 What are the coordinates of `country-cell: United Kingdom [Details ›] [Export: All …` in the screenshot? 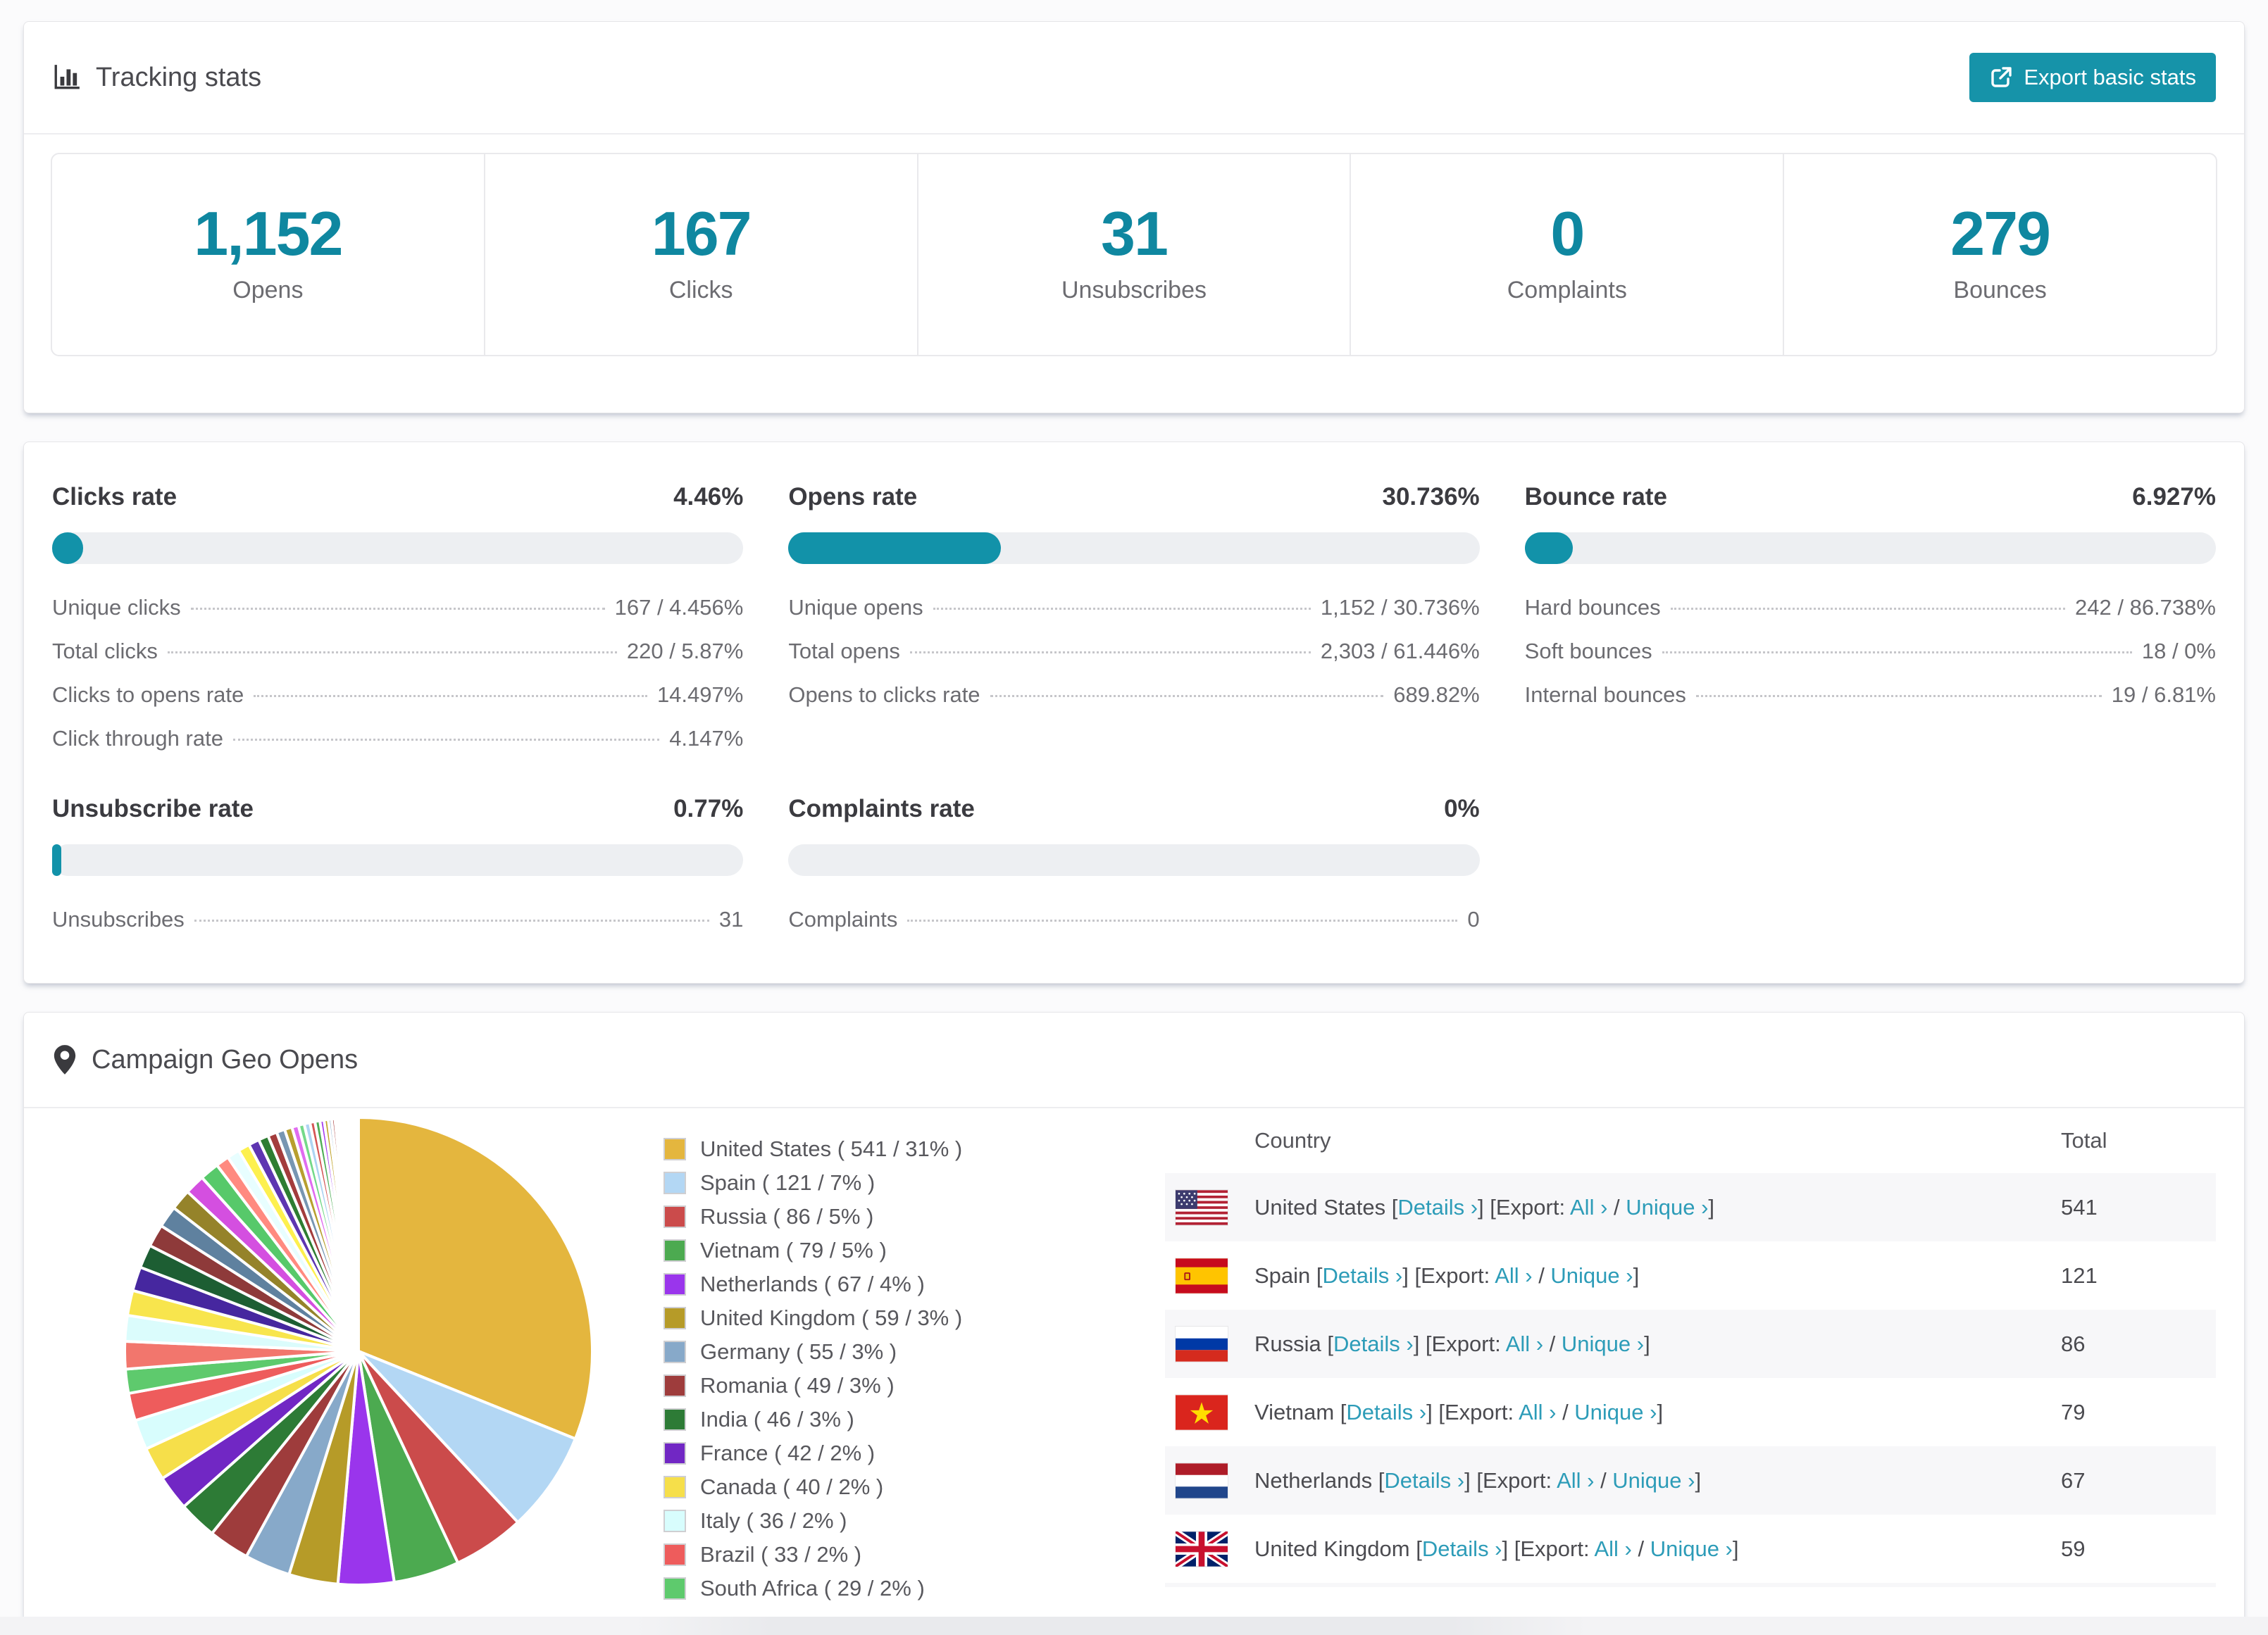 It's located at (1497, 1548).